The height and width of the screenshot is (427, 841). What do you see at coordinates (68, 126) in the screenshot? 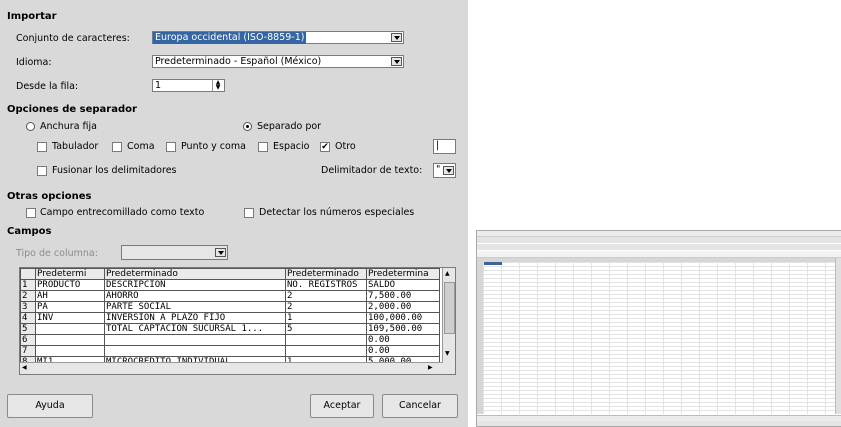
I see `fixed-width-label: Anchura fija` at bounding box center [68, 126].